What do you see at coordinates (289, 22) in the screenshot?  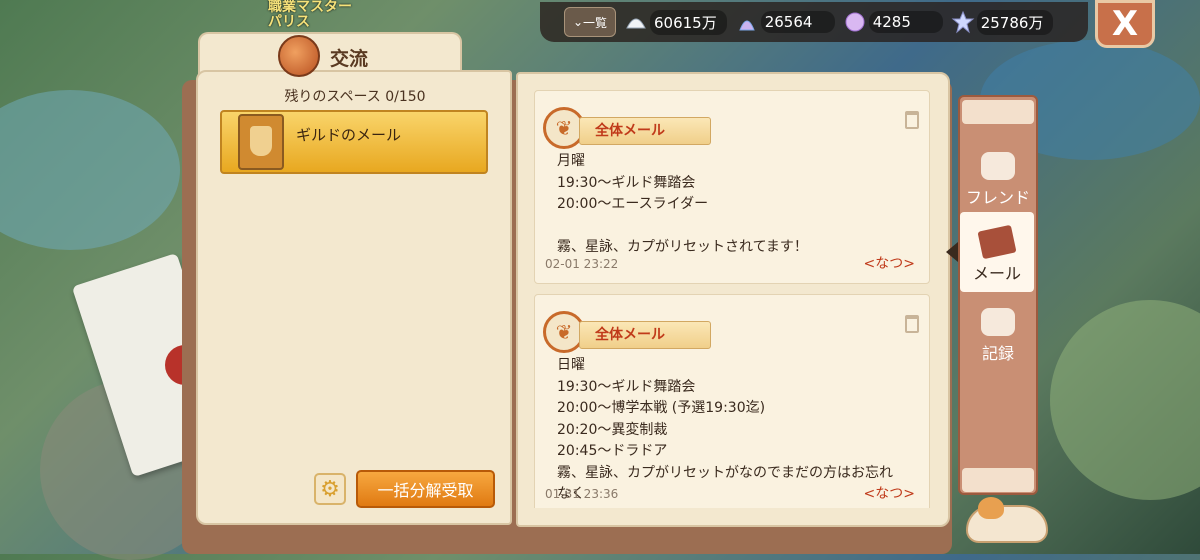 I see `npc-name: パリス` at bounding box center [289, 22].